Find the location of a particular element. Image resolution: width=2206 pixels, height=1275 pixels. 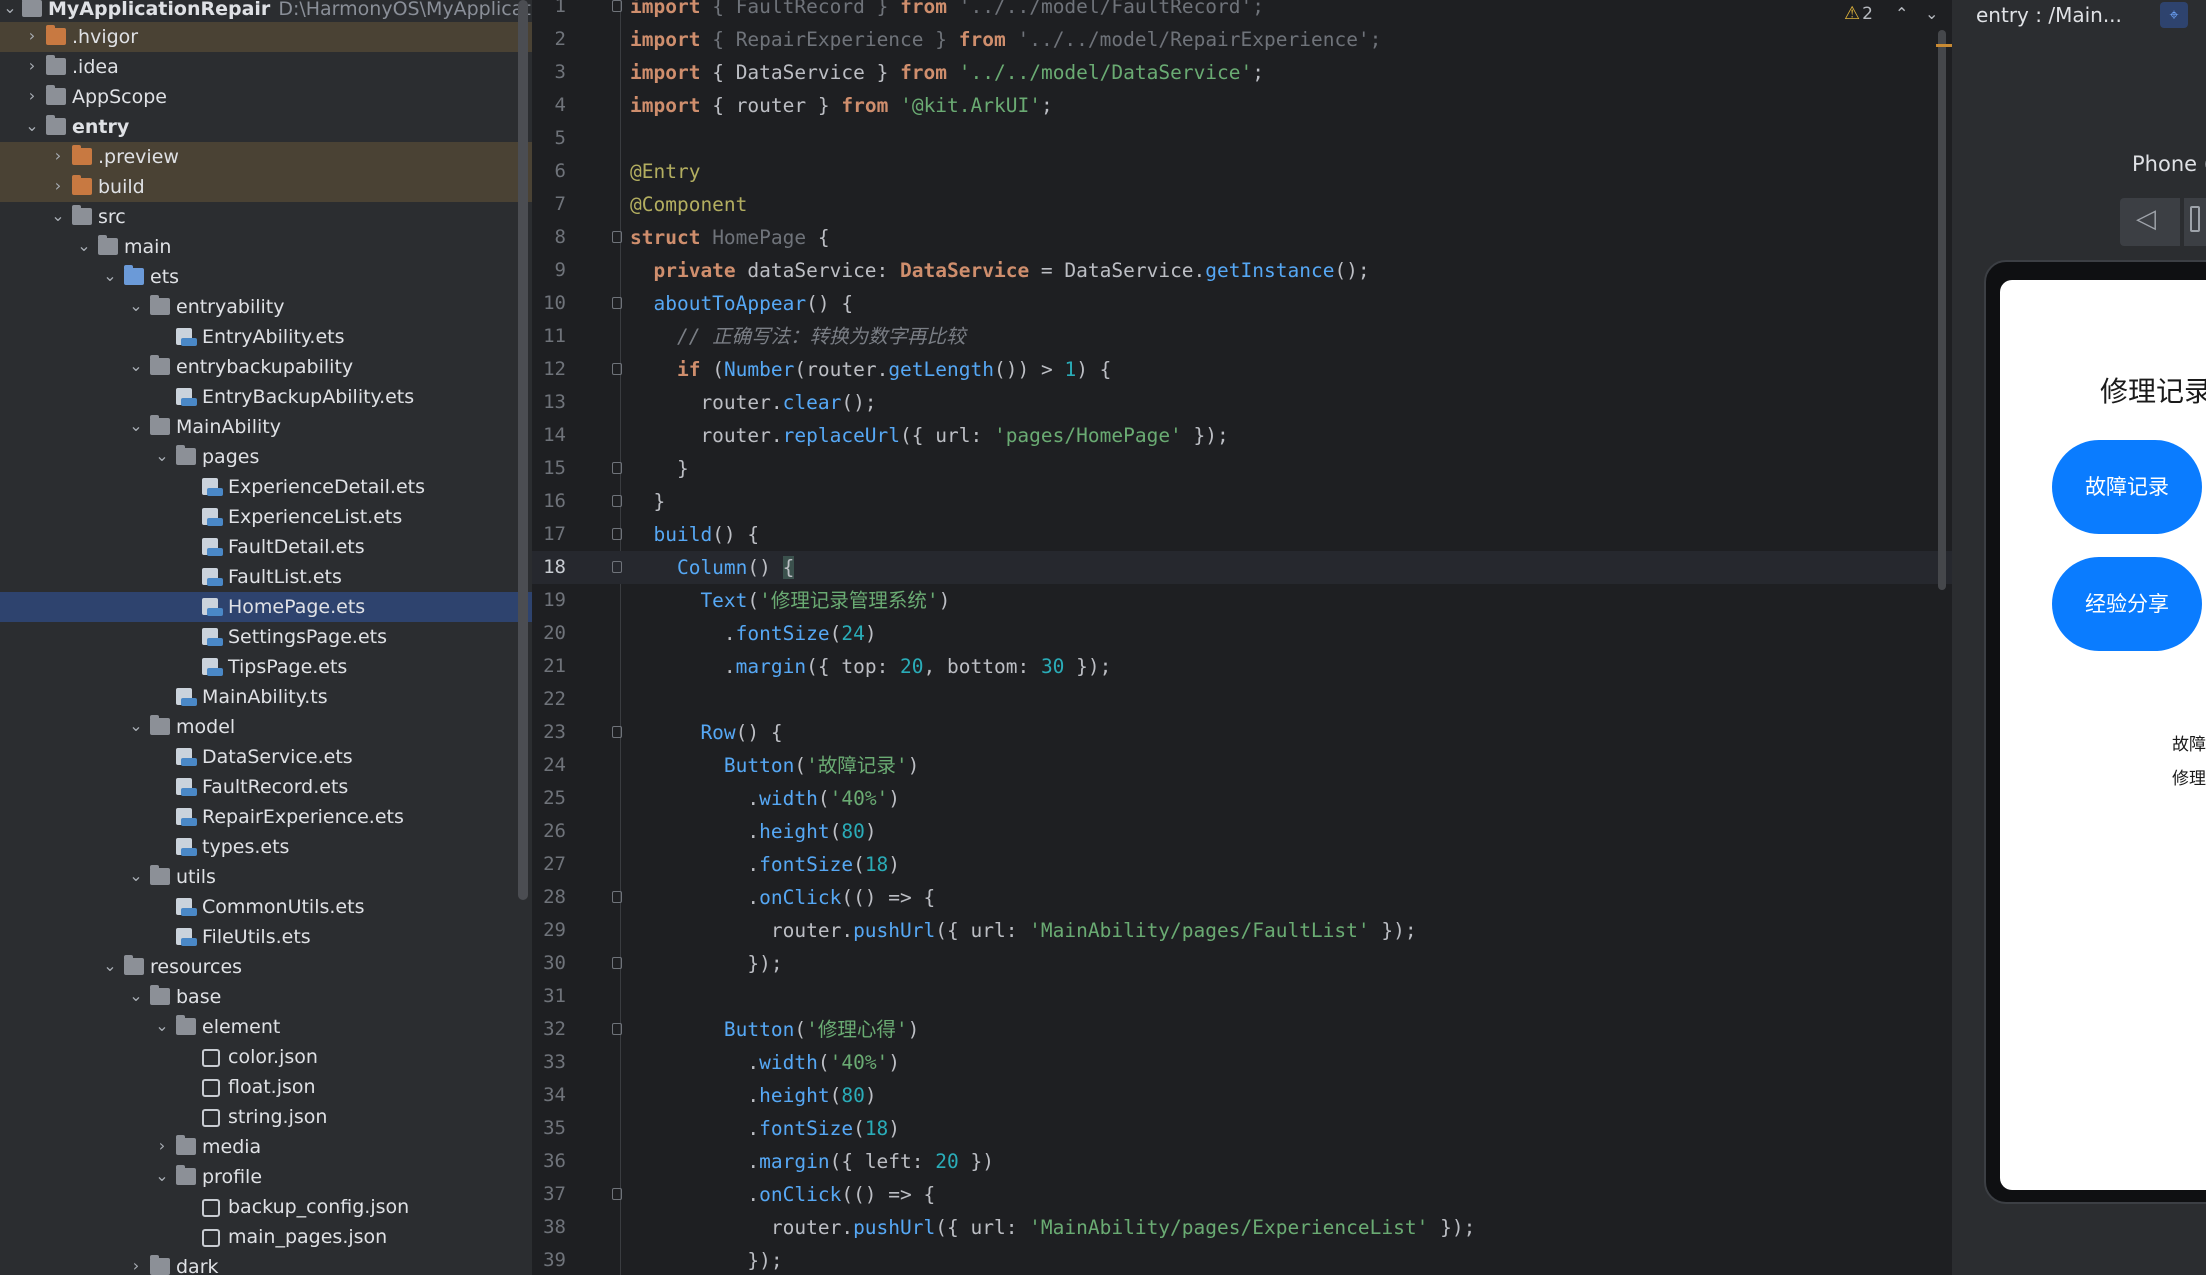

code-line: 17 build() { is located at coordinates (1242, 534).